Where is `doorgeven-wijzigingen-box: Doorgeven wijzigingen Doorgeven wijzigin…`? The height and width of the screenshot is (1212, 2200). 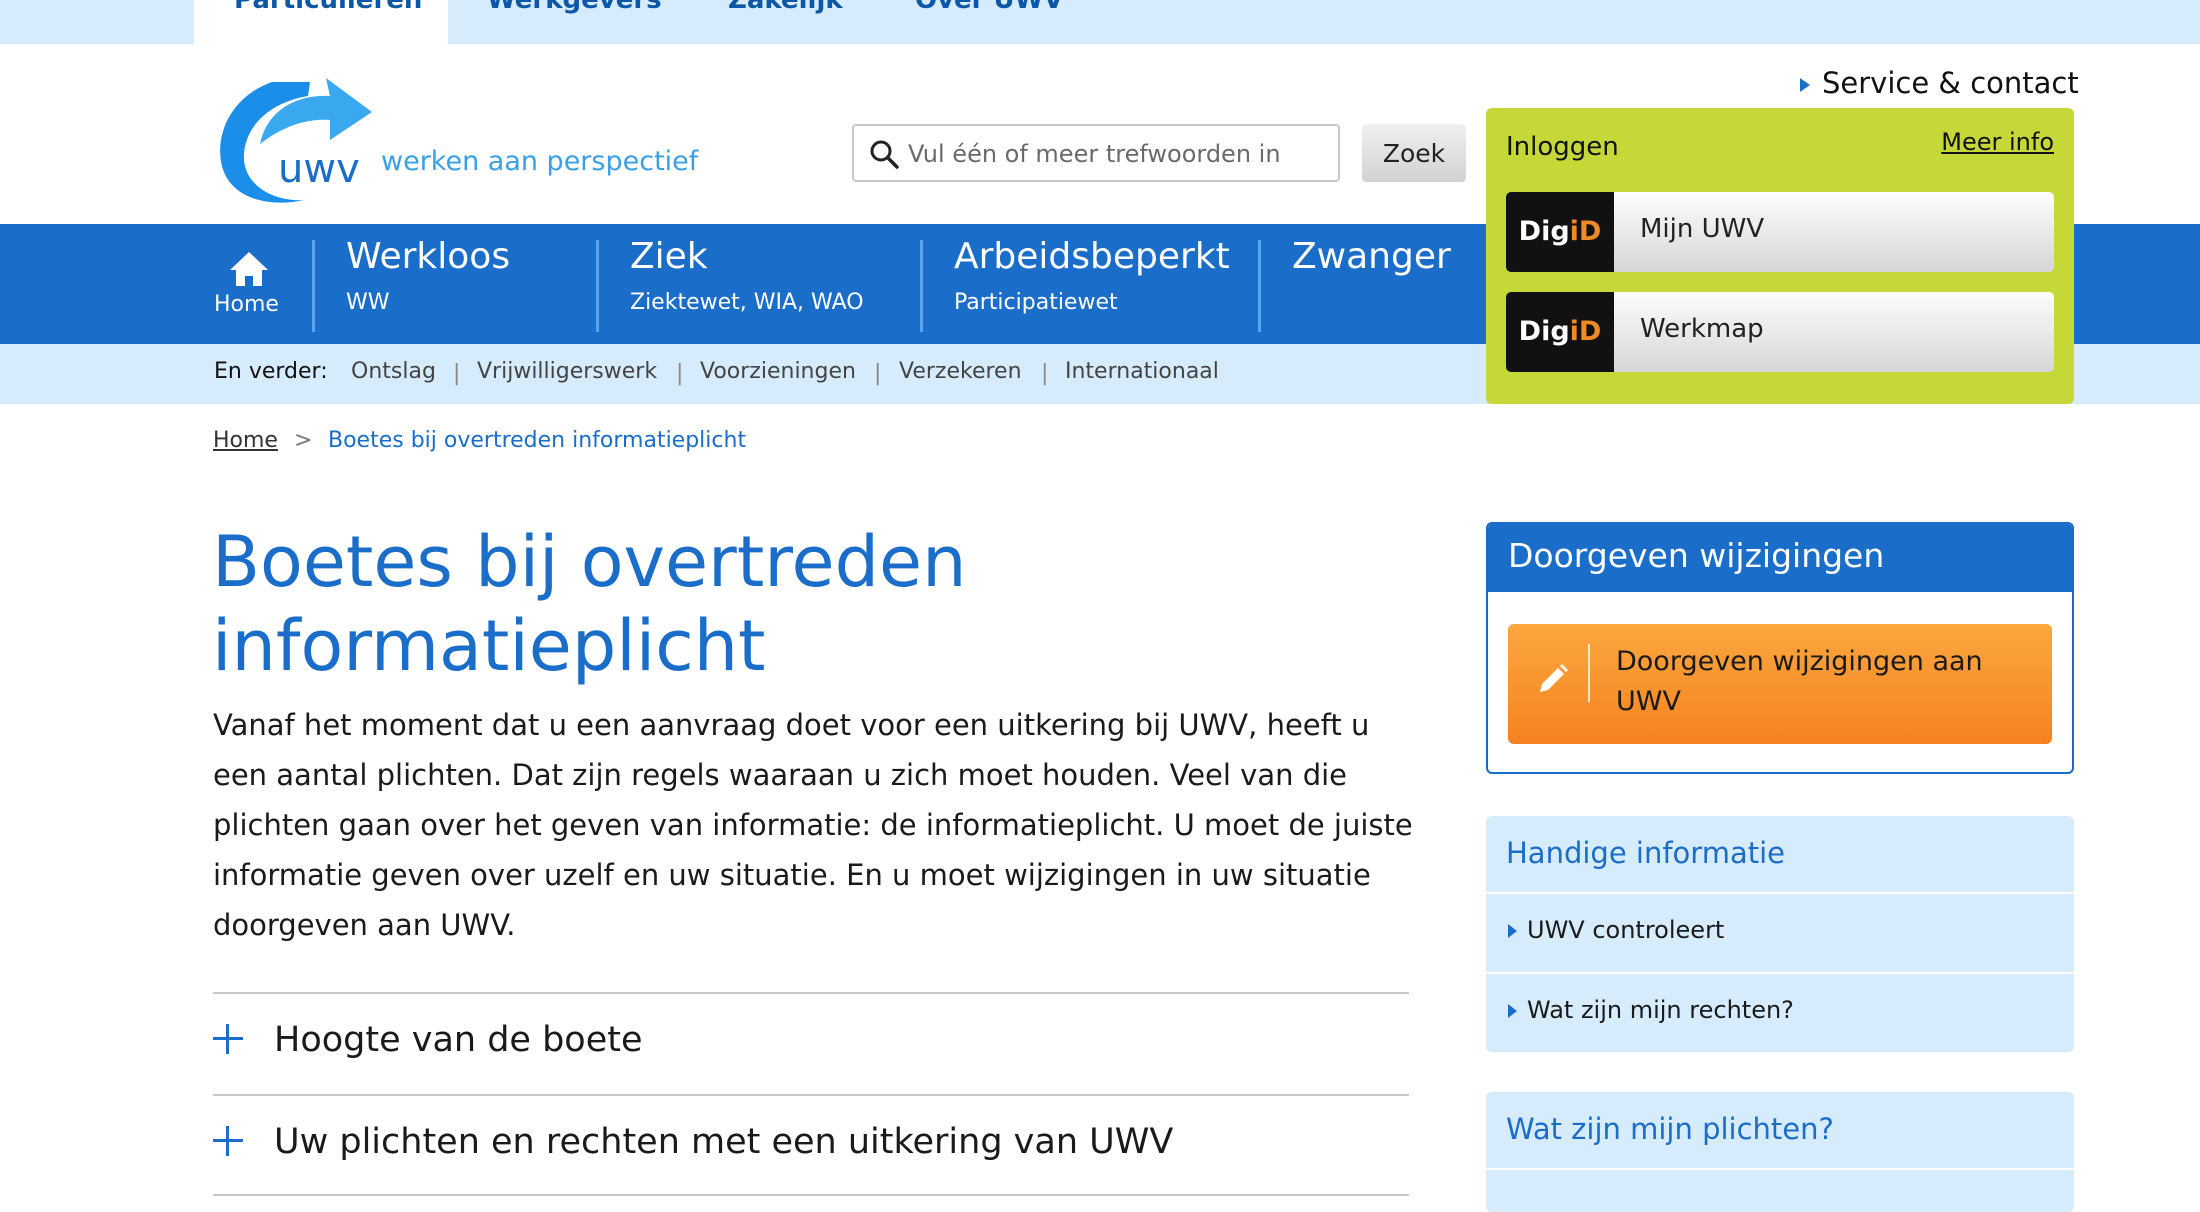
doorgeven-wijzigingen-box: Doorgeven wijzigingen Doorgeven wijzigin… is located at coordinates (1780, 648).